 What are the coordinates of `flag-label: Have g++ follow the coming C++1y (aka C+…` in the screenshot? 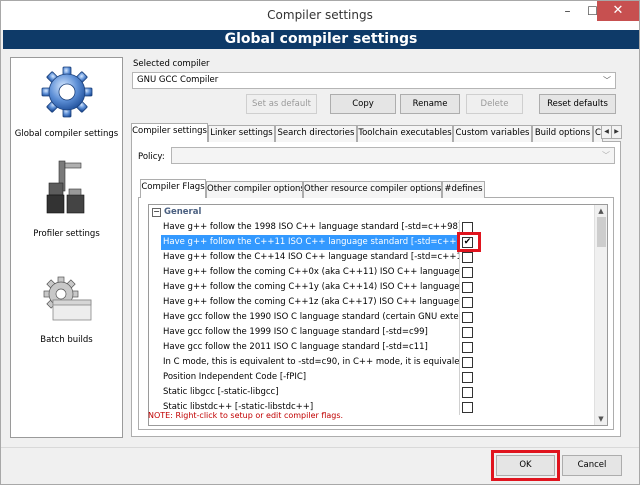 It's located at (311, 287).